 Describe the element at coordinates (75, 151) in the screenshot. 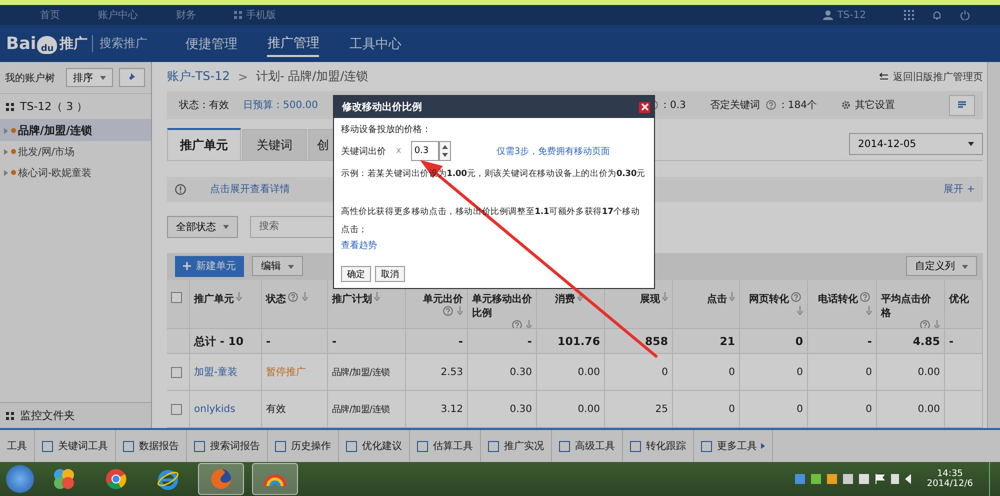

I see `plan-item: 批发/网/市场` at that location.